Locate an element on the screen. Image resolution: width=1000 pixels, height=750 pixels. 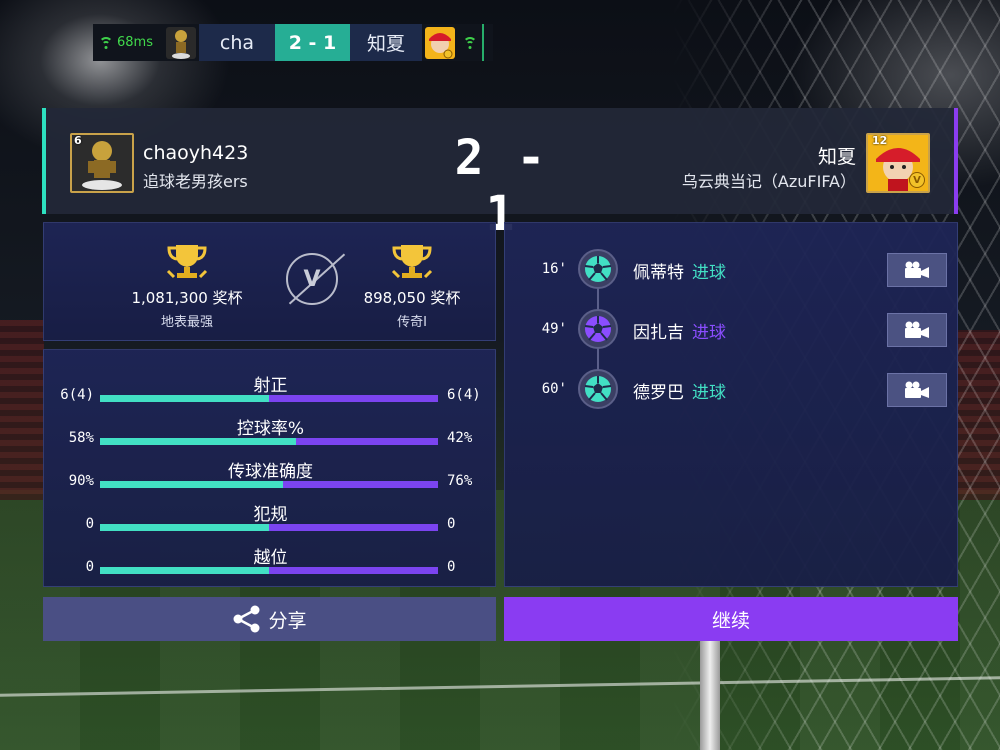
stat-away-value: 6(4) is located at coordinates (464, 395).